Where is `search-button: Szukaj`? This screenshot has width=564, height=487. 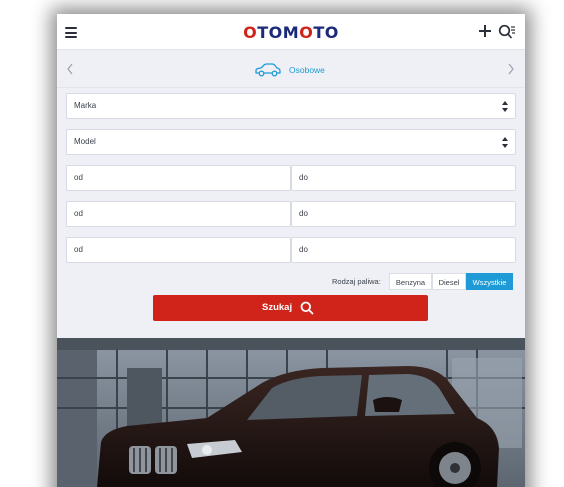 search-button: Szukaj is located at coordinates (290, 308).